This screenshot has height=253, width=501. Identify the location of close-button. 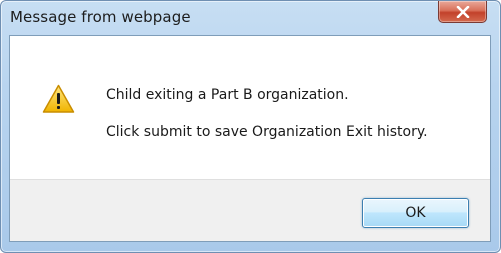
(462, 12).